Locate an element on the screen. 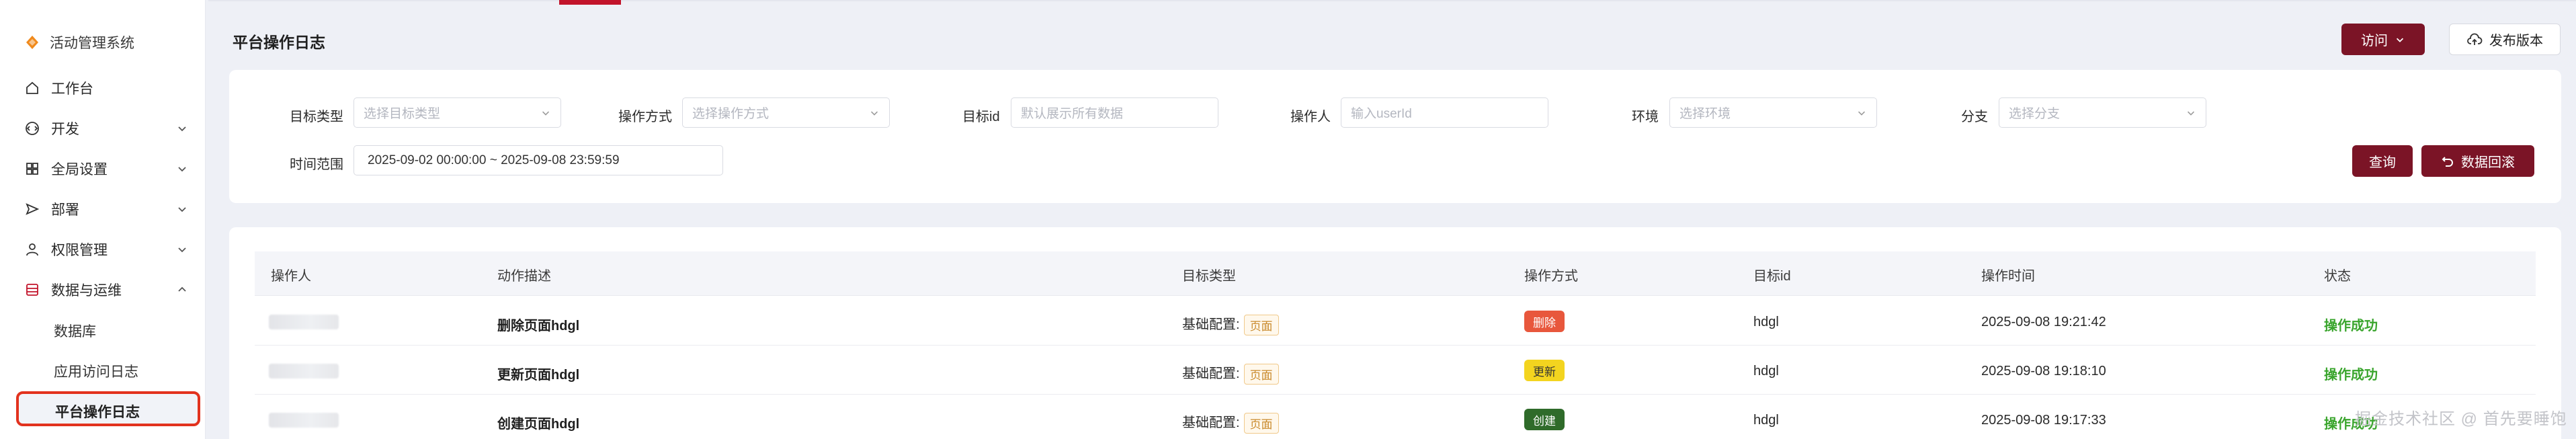 The height and width of the screenshot is (439, 2576). logo-icon is located at coordinates (32, 42).